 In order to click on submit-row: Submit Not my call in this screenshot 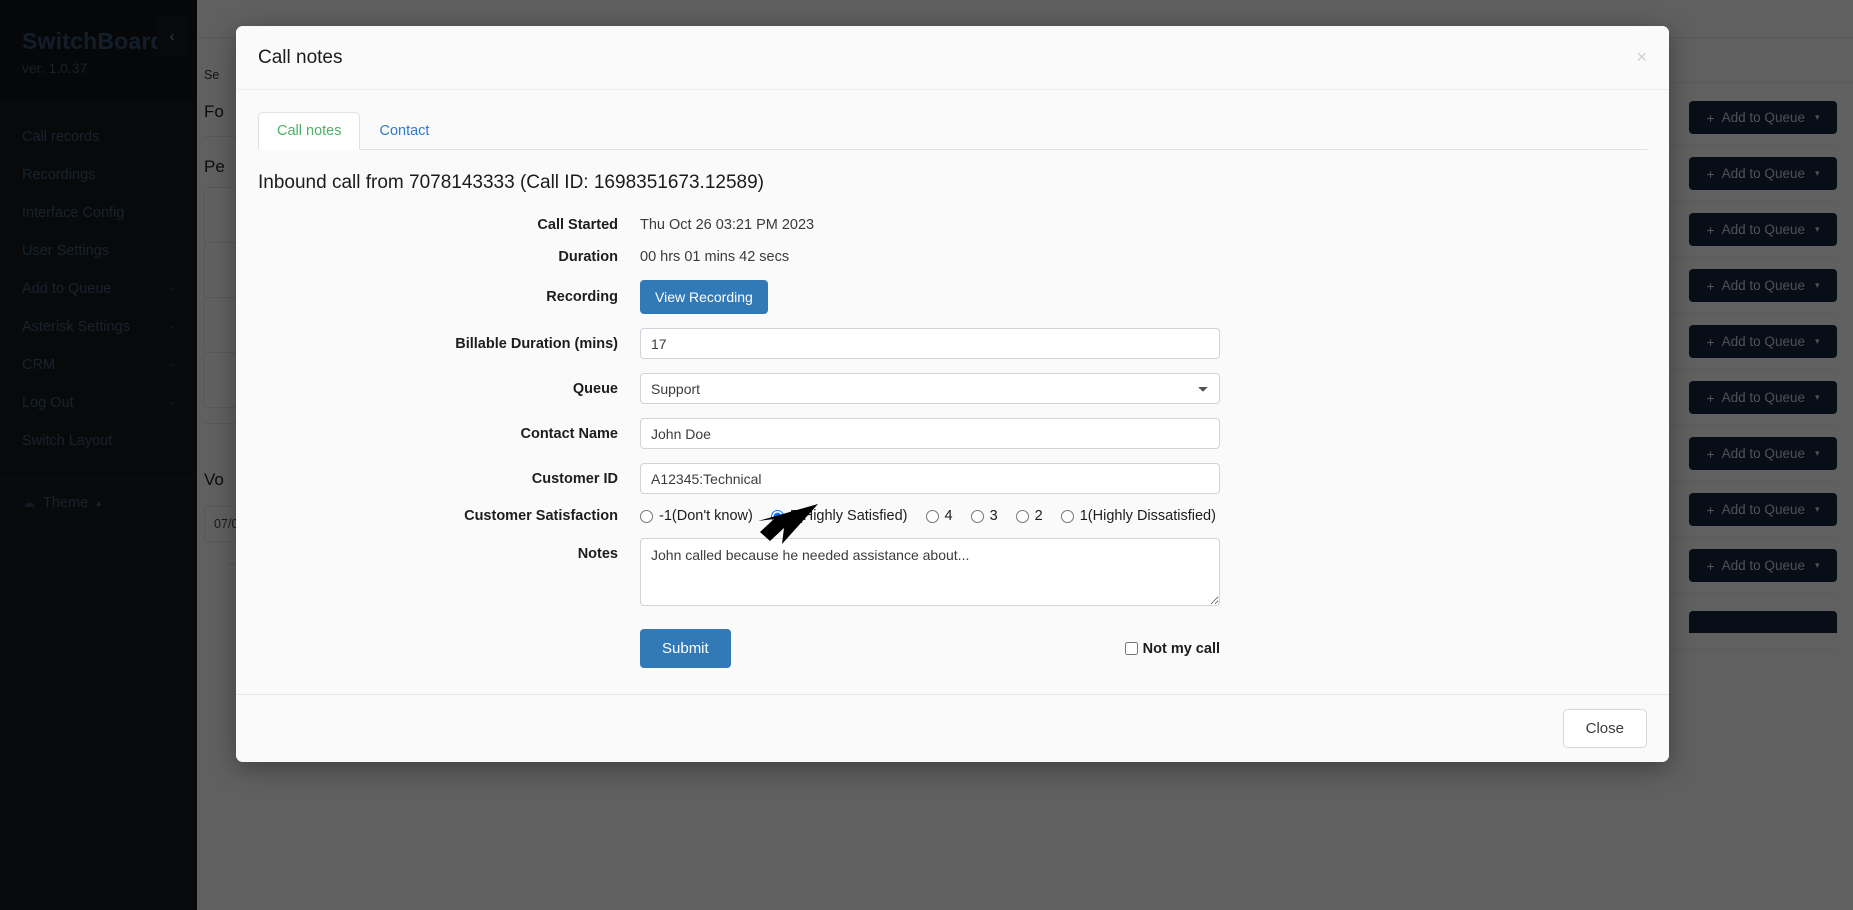, I will do `click(952, 648)`.